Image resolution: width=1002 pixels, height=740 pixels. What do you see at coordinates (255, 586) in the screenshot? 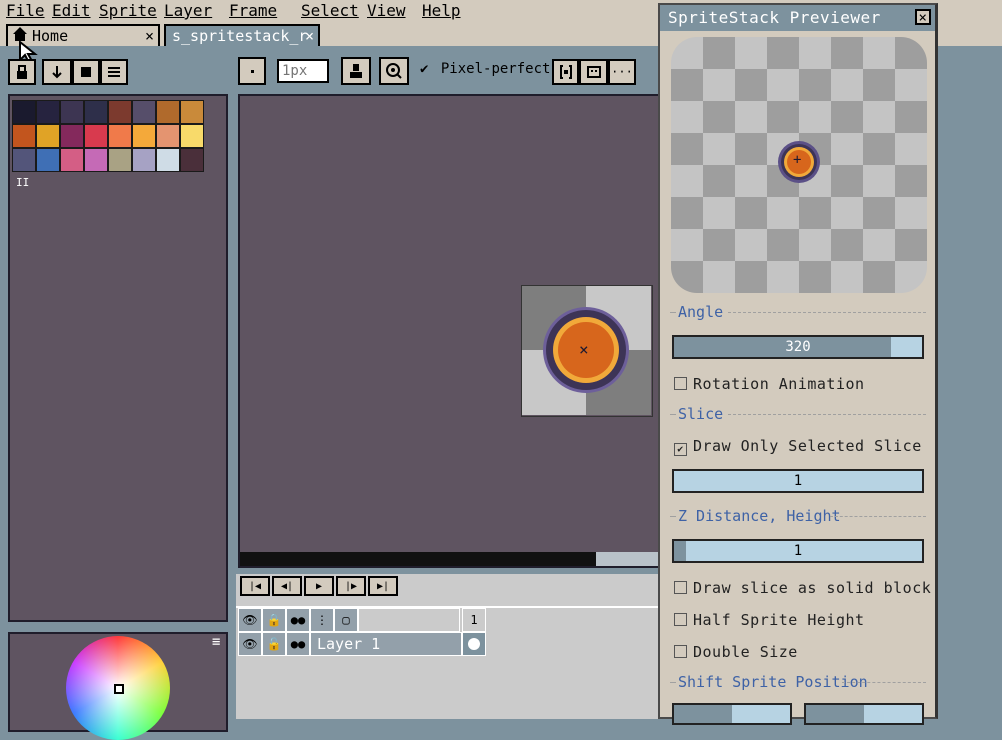
I see `first-frame-button: |◀` at bounding box center [255, 586].